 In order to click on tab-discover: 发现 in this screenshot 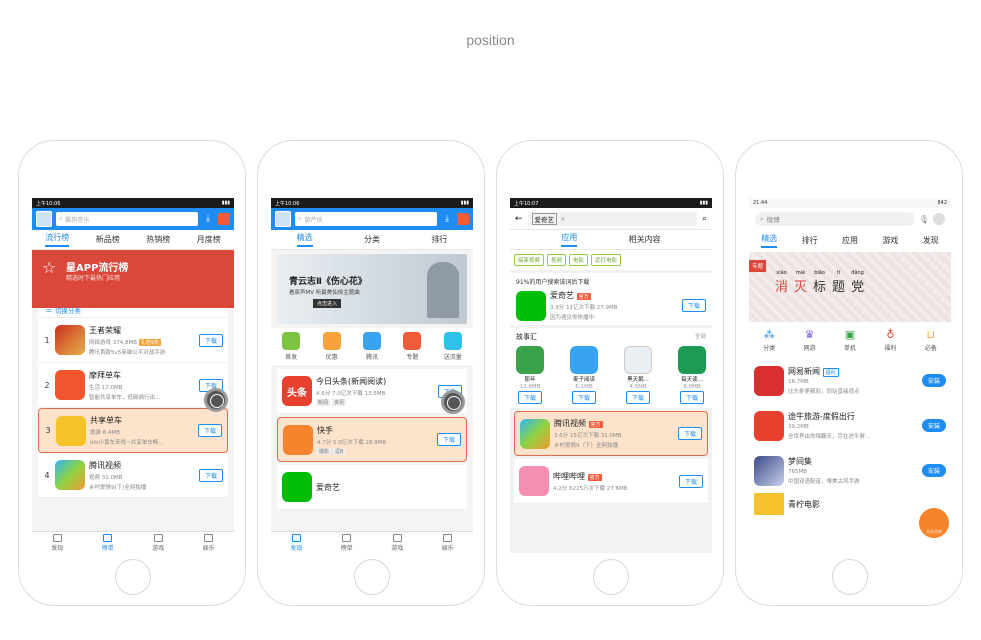, I will do `click(931, 240)`.